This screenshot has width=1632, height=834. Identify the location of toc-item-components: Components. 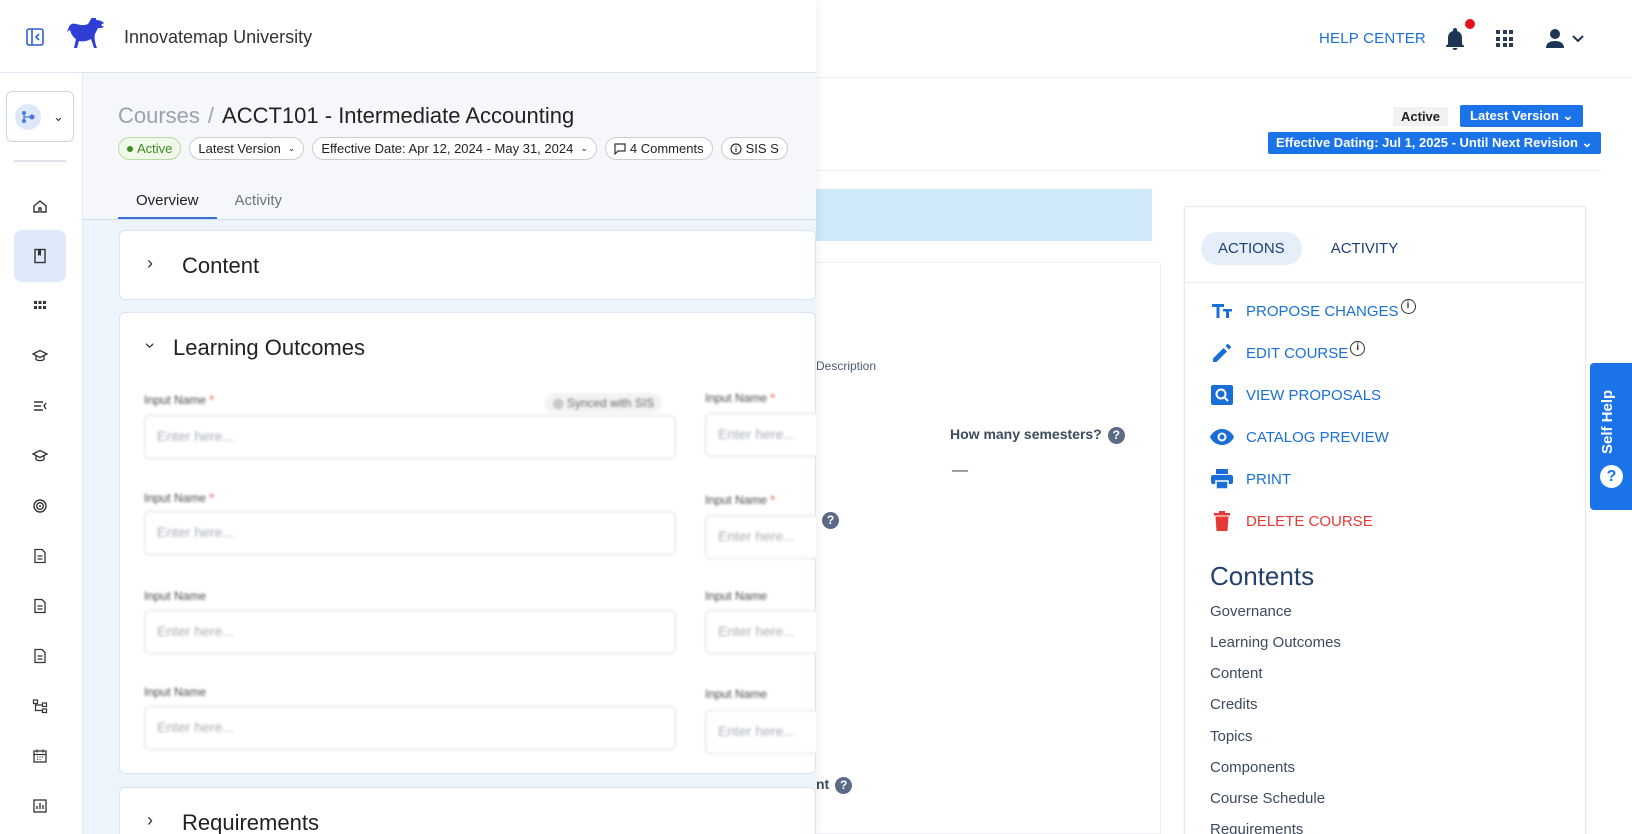
(1252, 767).